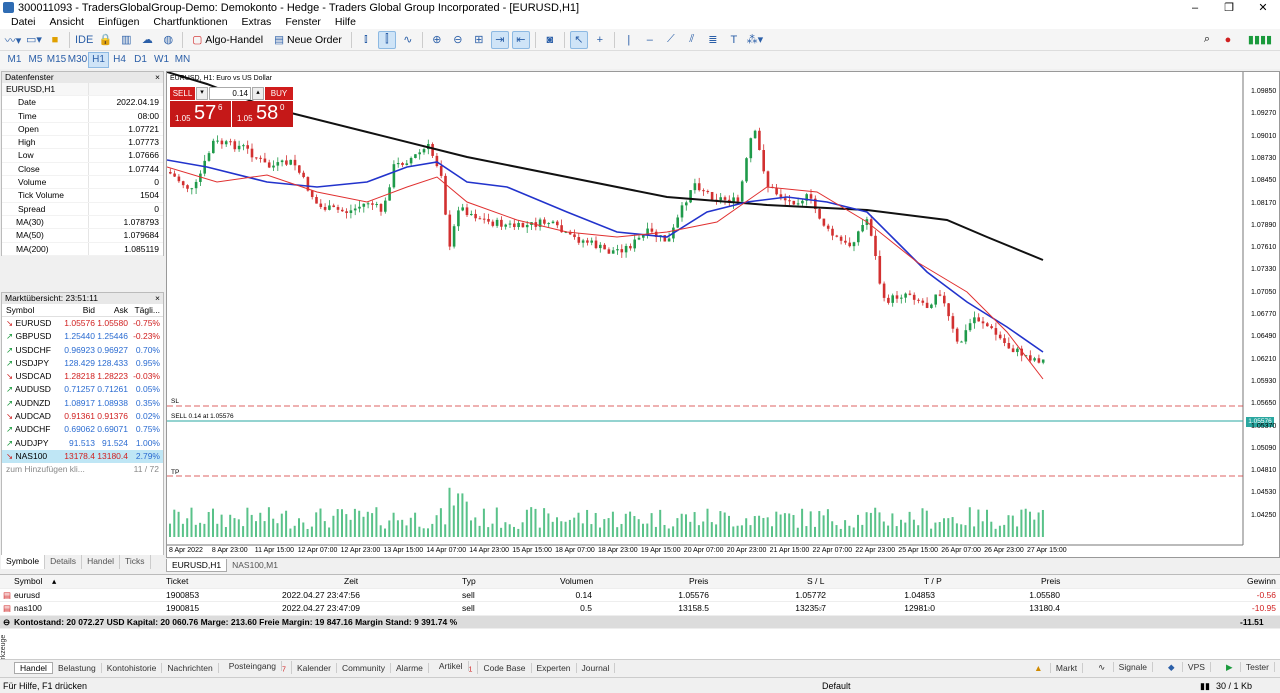  I want to click on market-row: ↗ AUDJPY 91.513 91.524 1.00%, so click(82, 443).